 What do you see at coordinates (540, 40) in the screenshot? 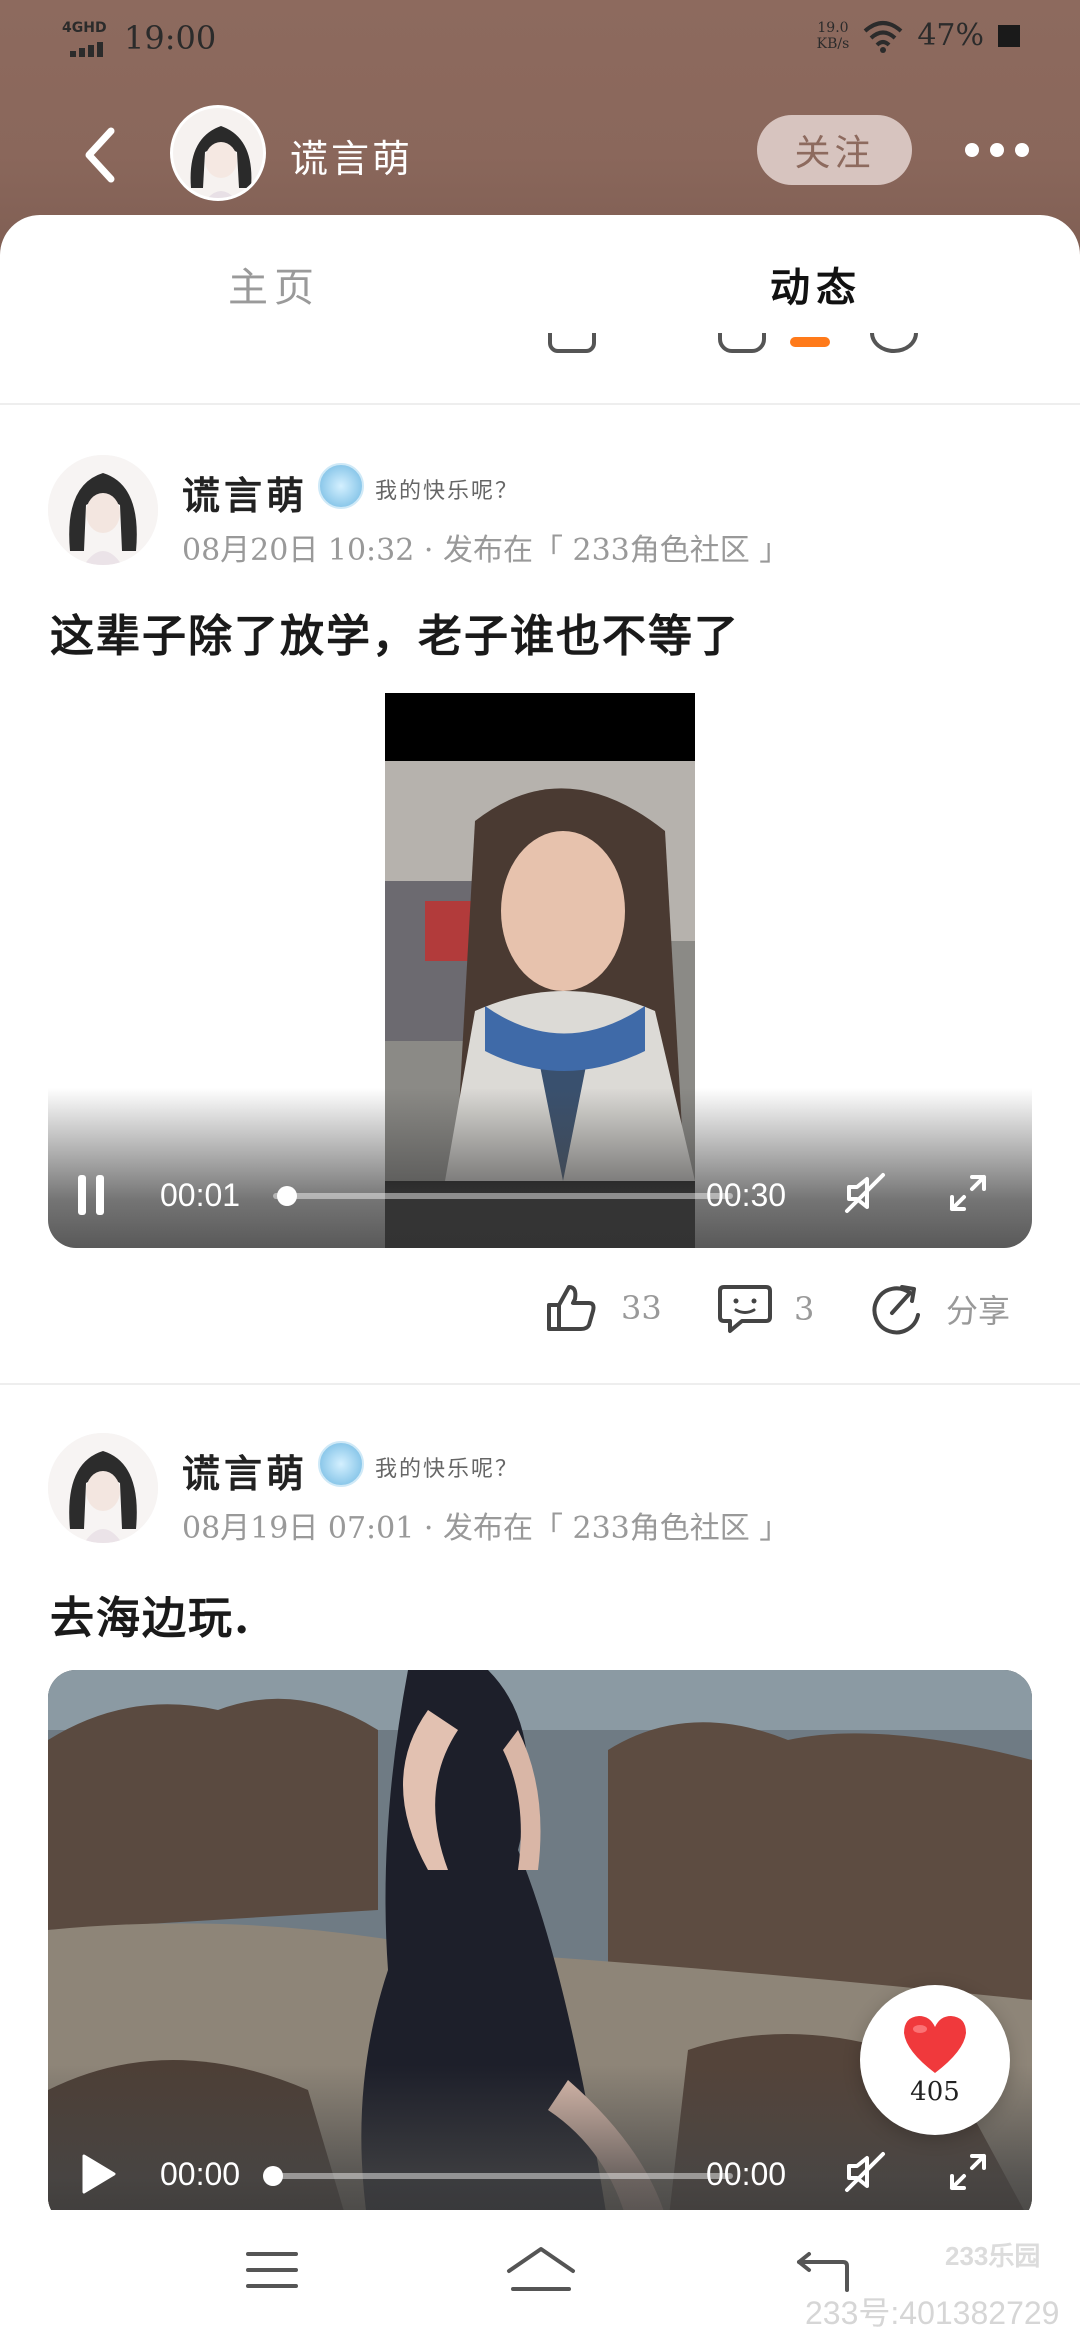
I see `status-bar: 4GHD 19:00 19.0 KB/s 47%` at bounding box center [540, 40].